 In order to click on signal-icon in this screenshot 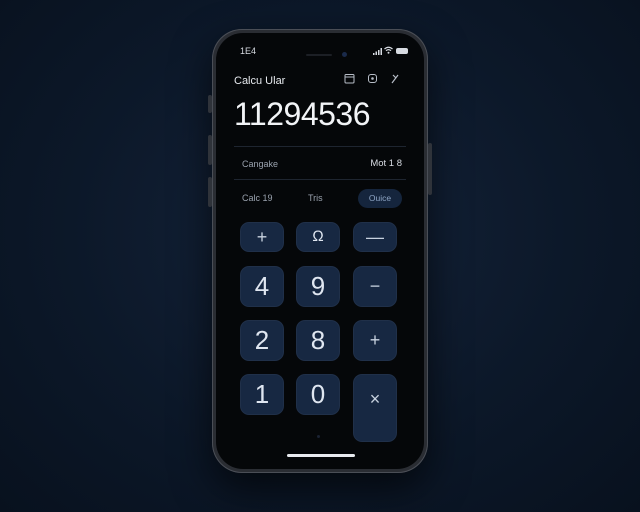, I will do `click(377, 52)`.